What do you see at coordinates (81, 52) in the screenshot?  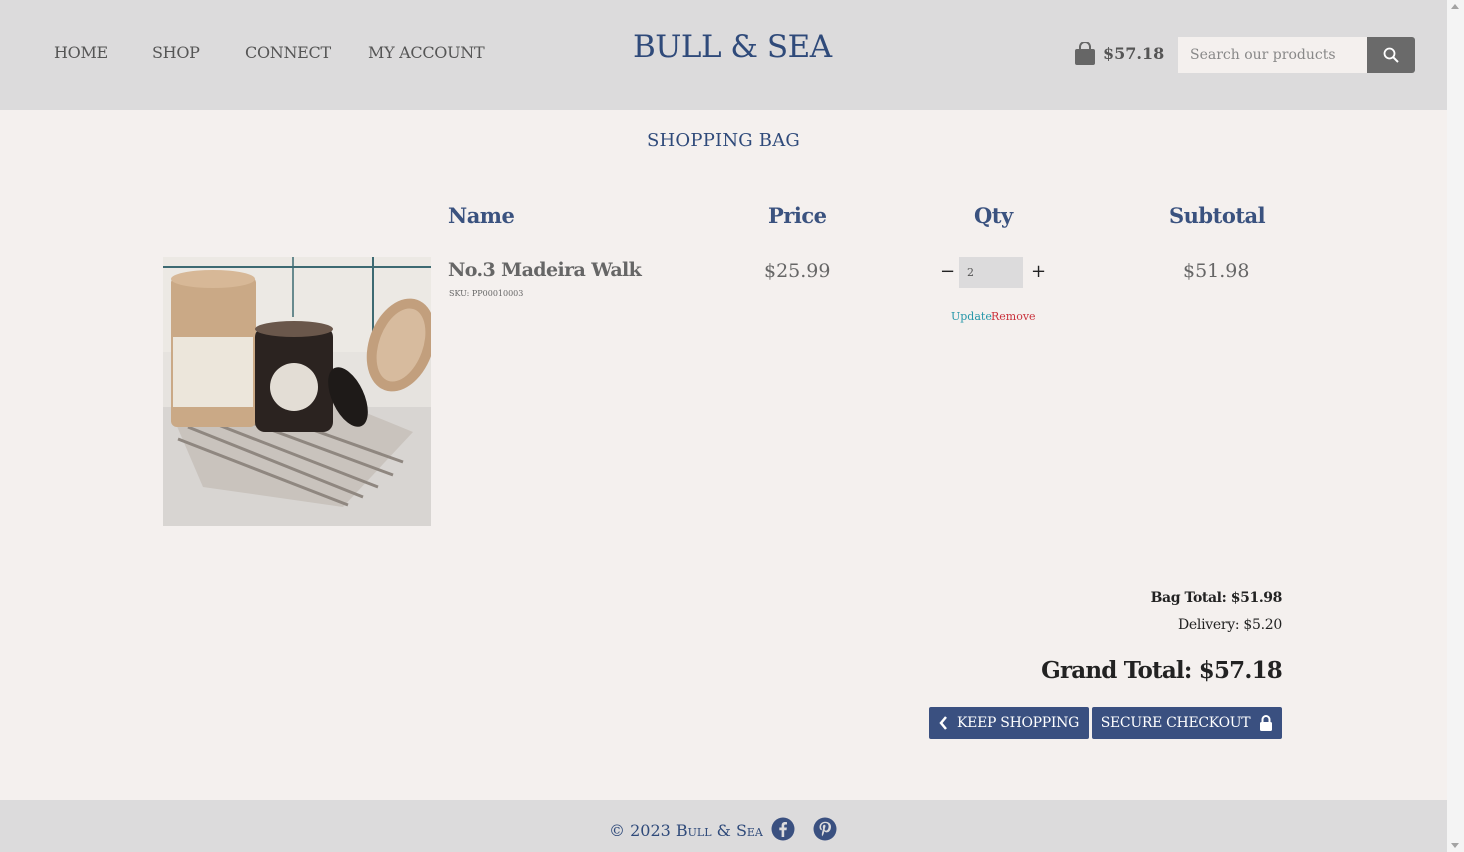 I see `nav-home-link: HOME` at bounding box center [81, 52].